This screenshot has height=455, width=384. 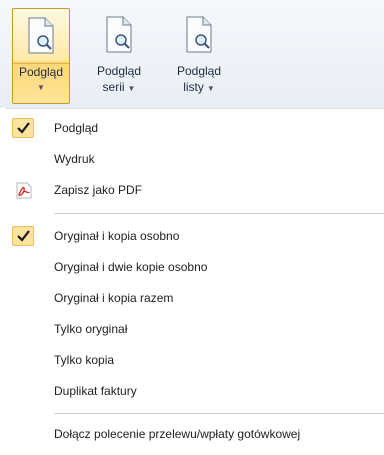 What do you see at coordinates (119, 56) in the screenshot?
I see `series-preview-button: Podgląd serii ▼` at bounding box center [119, 56].